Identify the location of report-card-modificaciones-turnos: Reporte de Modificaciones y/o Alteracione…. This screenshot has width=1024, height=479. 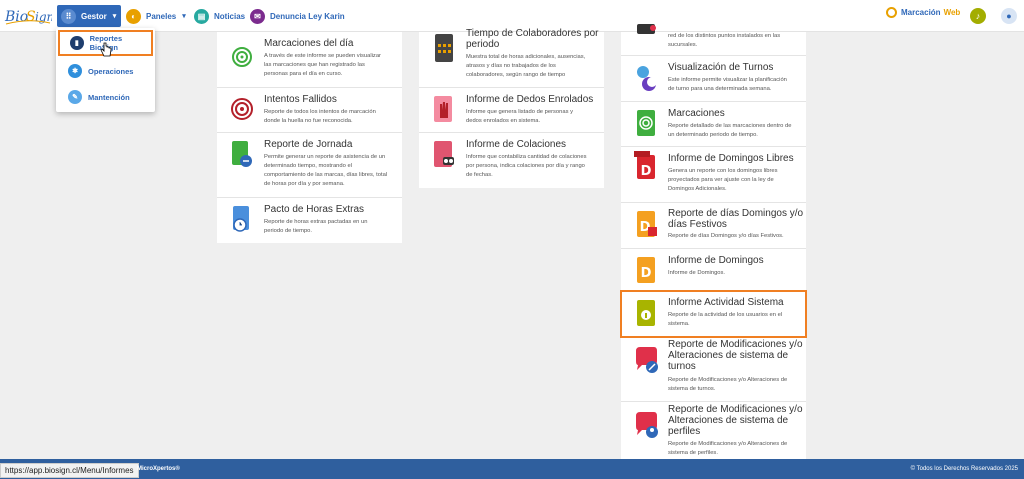
(713, 369).